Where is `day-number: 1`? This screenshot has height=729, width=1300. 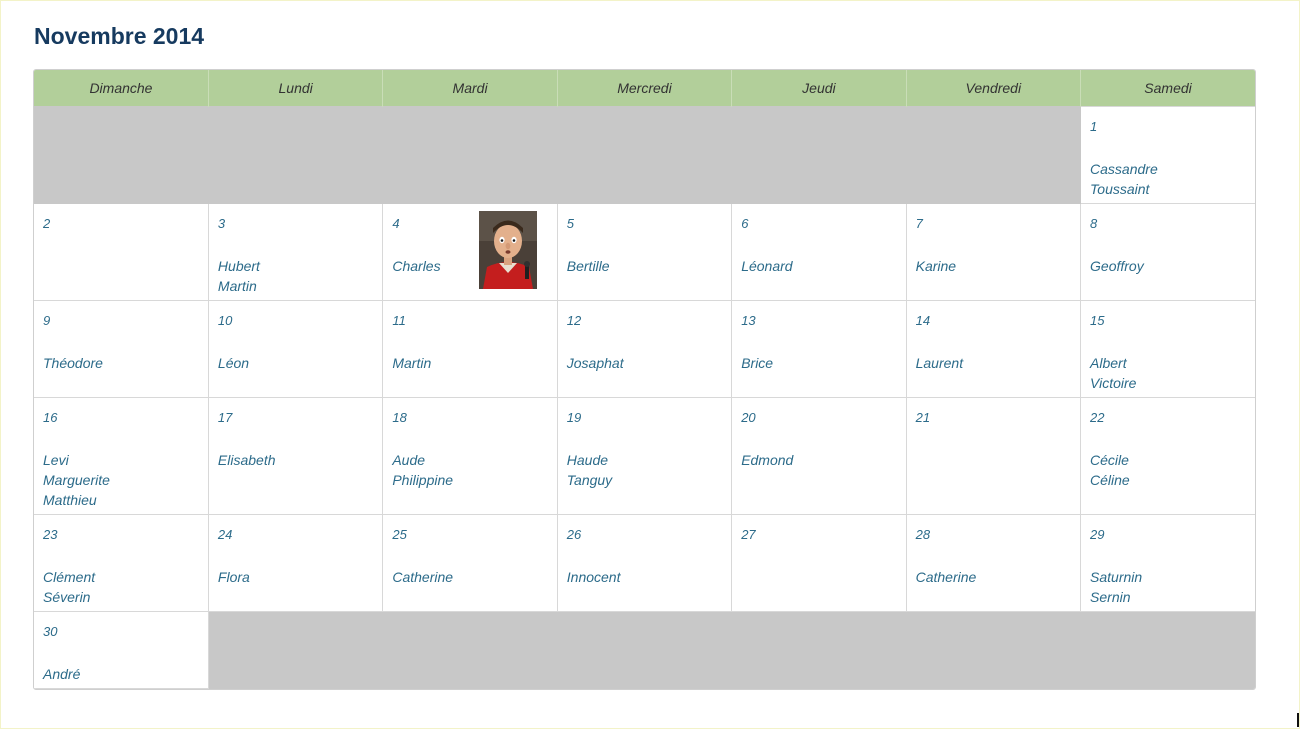
day-number: 1 is located at coordinates (1094, 126).